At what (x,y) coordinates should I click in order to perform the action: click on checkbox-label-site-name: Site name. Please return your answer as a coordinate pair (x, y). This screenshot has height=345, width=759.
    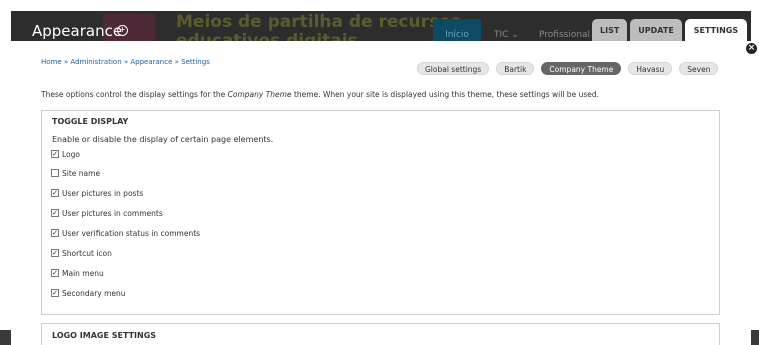
    Looking at the image, I should click on (81, 173).